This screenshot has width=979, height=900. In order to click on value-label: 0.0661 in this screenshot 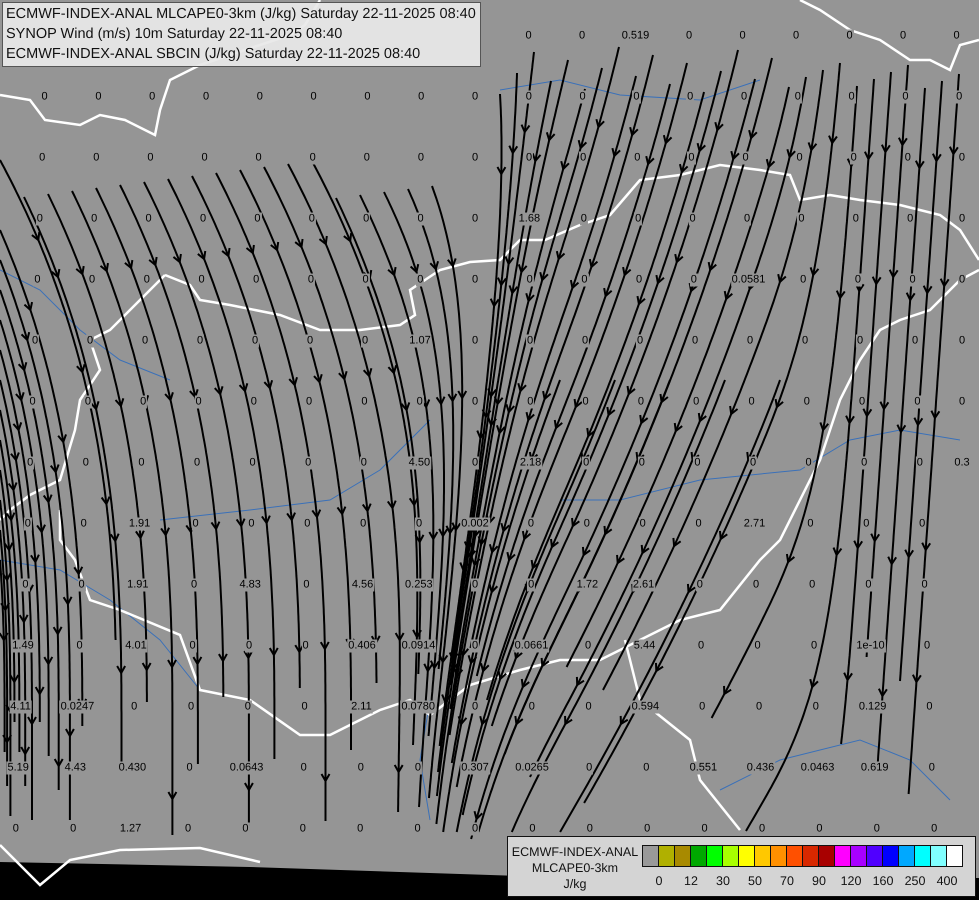, I will do `click(532, 646)`.